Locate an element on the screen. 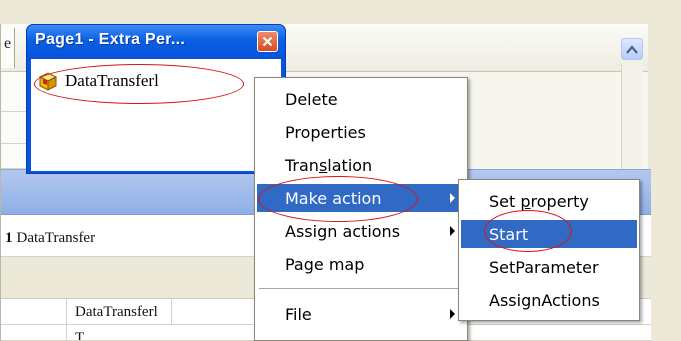 The height and width of the screenshot is (341, 681). table-divider is located at coordinates (171, 311).